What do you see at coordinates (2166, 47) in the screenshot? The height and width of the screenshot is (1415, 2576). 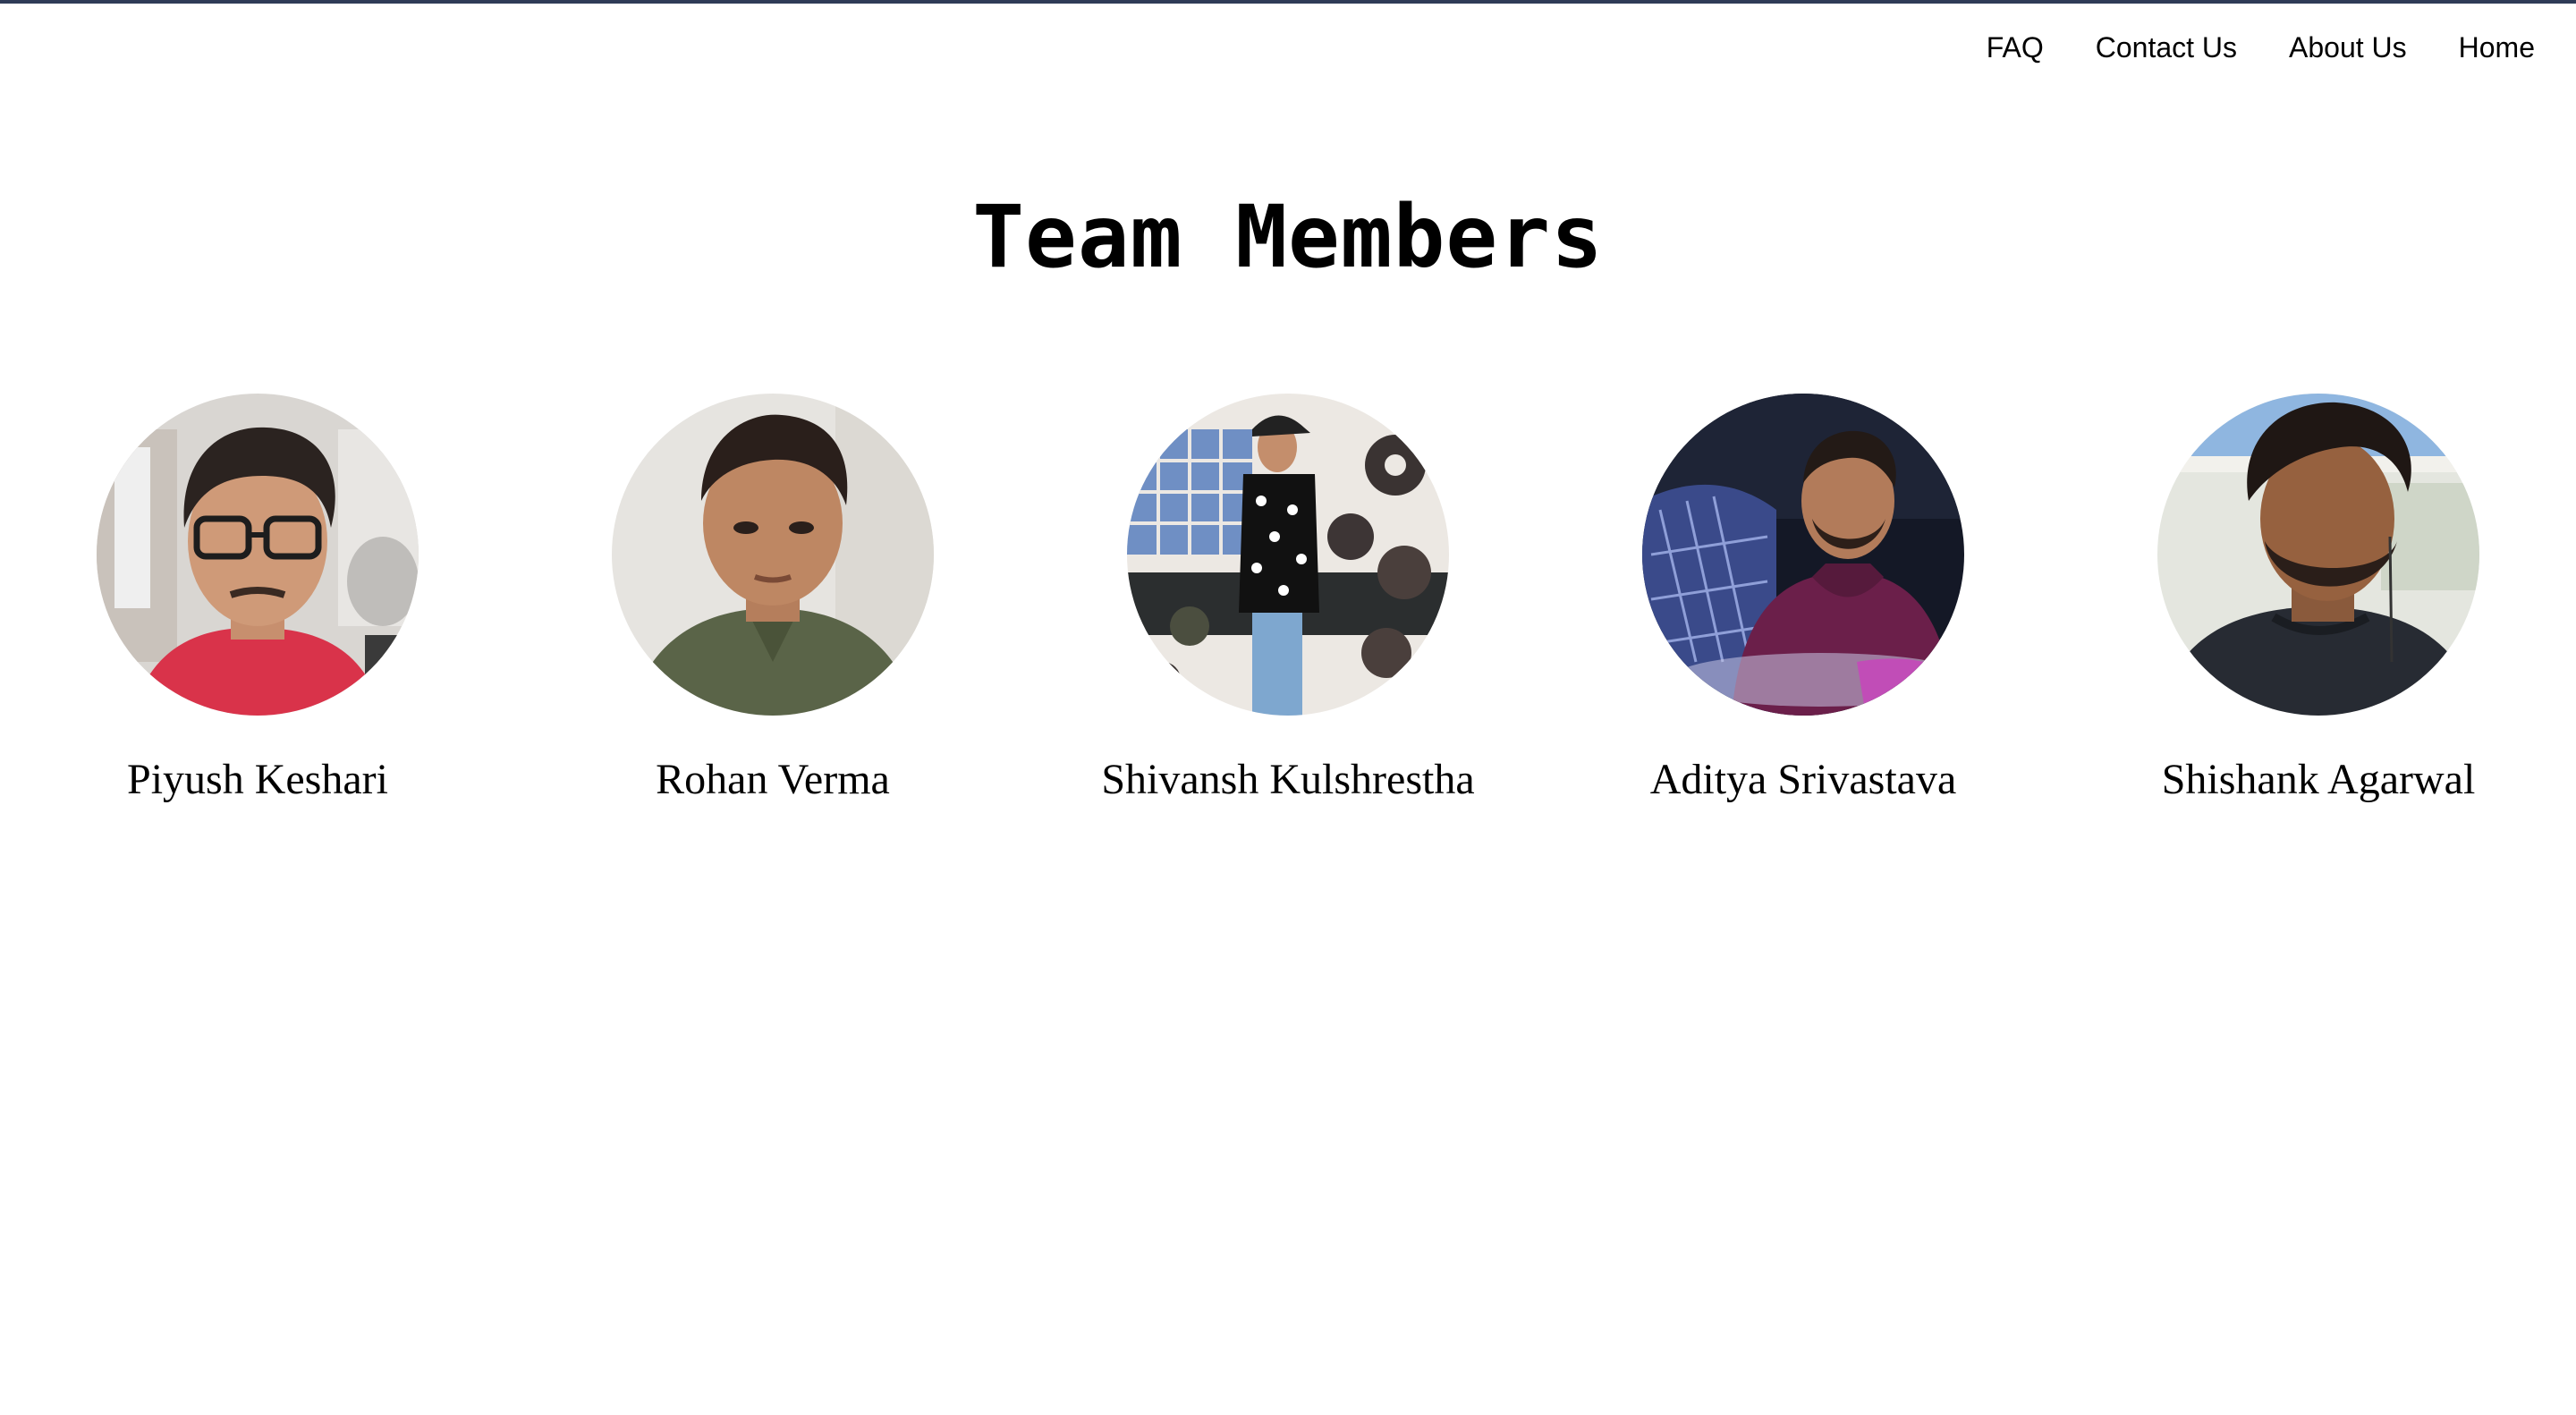 I see `nav-link-contact-us: Contact Us` at bounding box center [2166, 47].